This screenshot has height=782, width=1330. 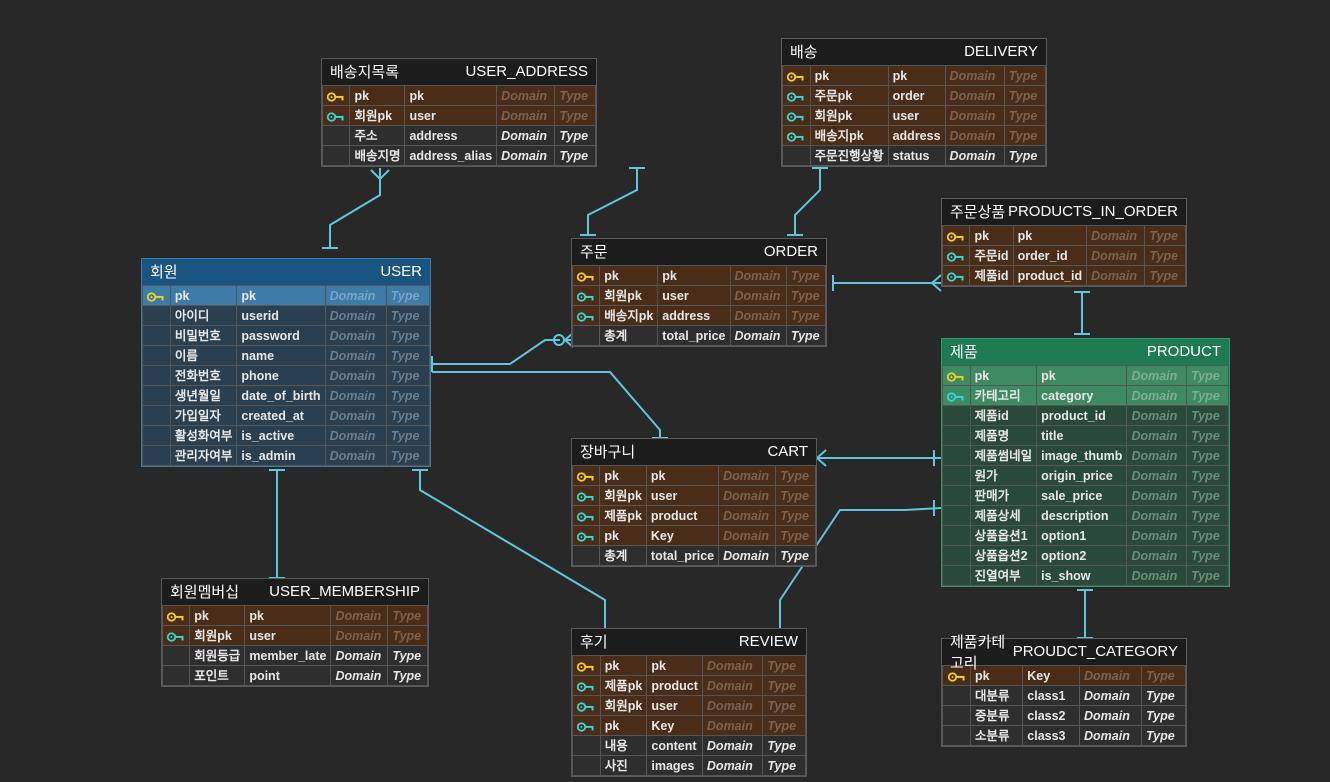 What do you see at coordinates (286, 272) in the screenshot?
I see `entity-header-user: 회원 USER` at bounding box center [286, 272].